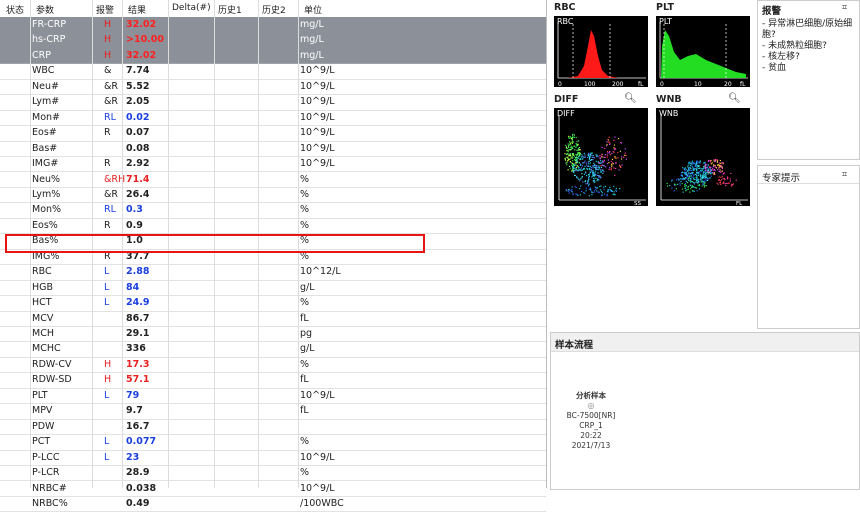 The height and width of the screenshot is (512, 860). Describe the element at coordinates (273, 40) in the screenshot. I see `table-row: hs-CRP H >10.00 mg/L` at that location.